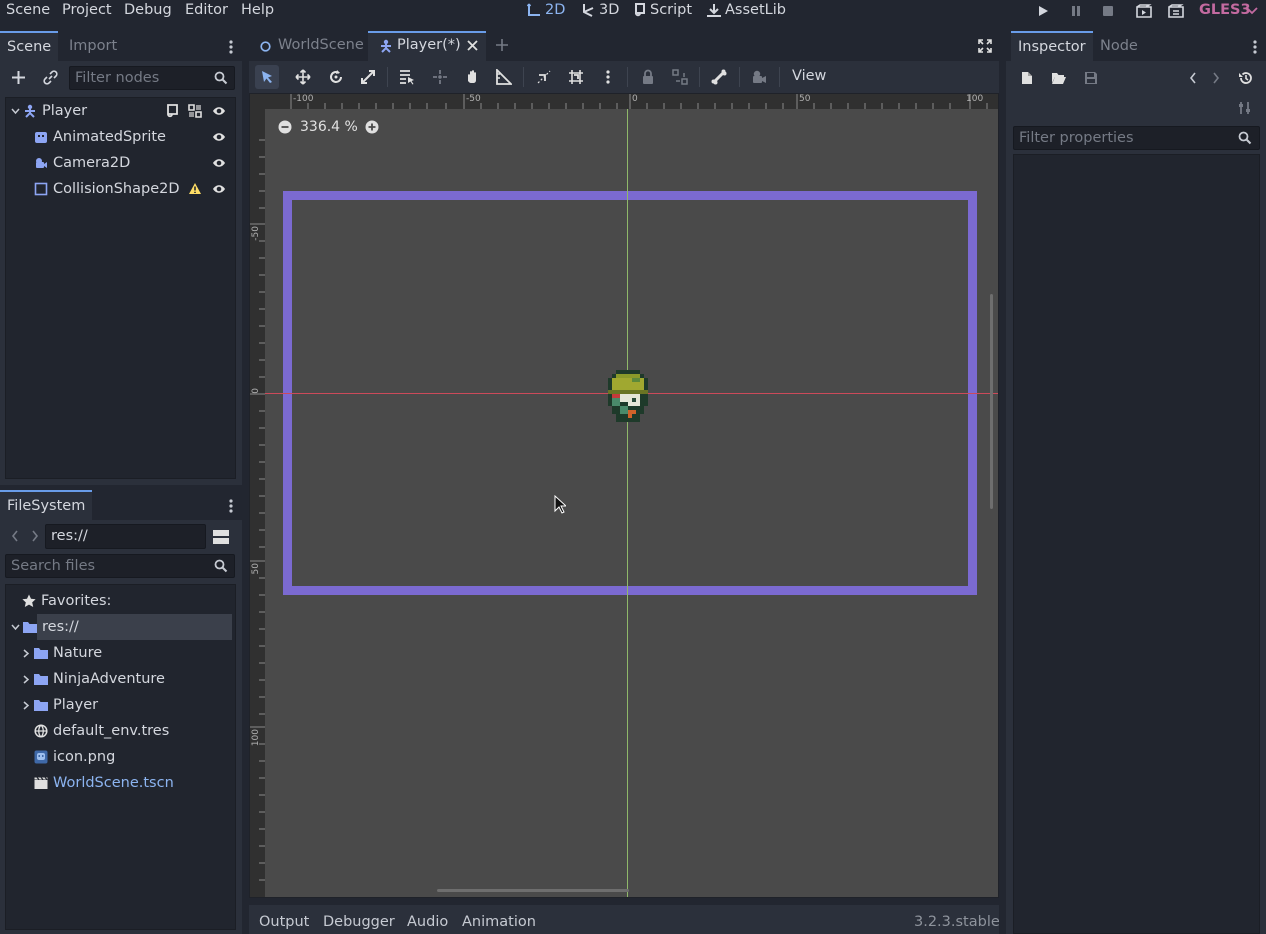 Image resolution: width=1266 pixels, height=934 pixels. Describe the element at coordinates (93, 46) in the screenshot. I see `tab-import: Import` at that location.